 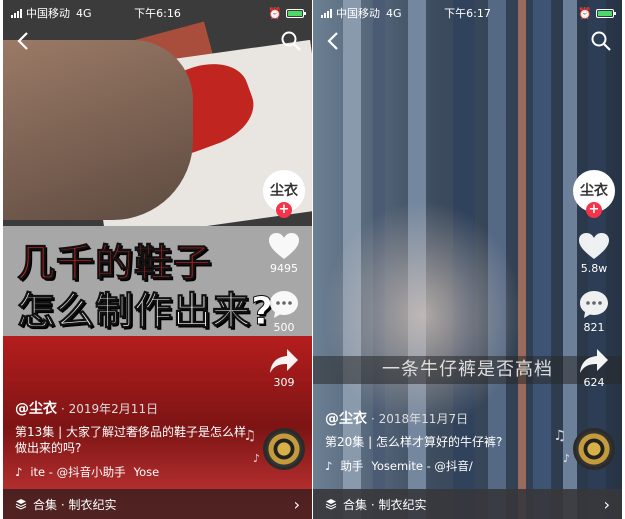 I want to click on music-ticker: ♪ ite - @抖音小助手 Yose, so click(x=133, y=472).